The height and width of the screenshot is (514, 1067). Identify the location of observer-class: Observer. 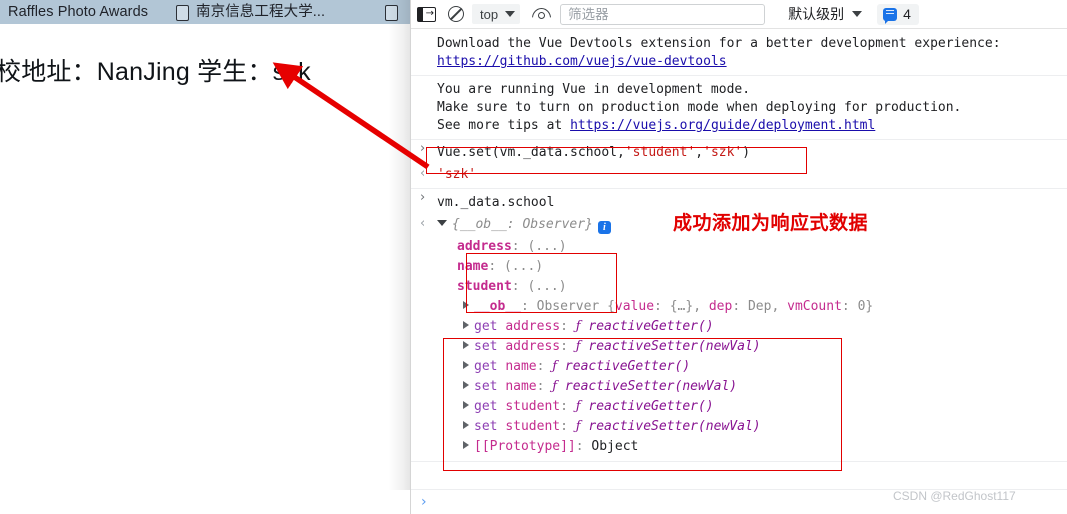
(568, 306).